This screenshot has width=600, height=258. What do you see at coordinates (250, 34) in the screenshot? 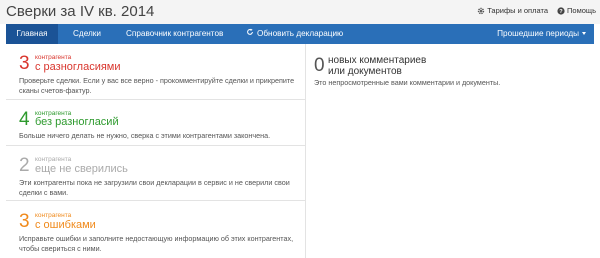
I see `refresh-icon` at bounding box center [250, 34].